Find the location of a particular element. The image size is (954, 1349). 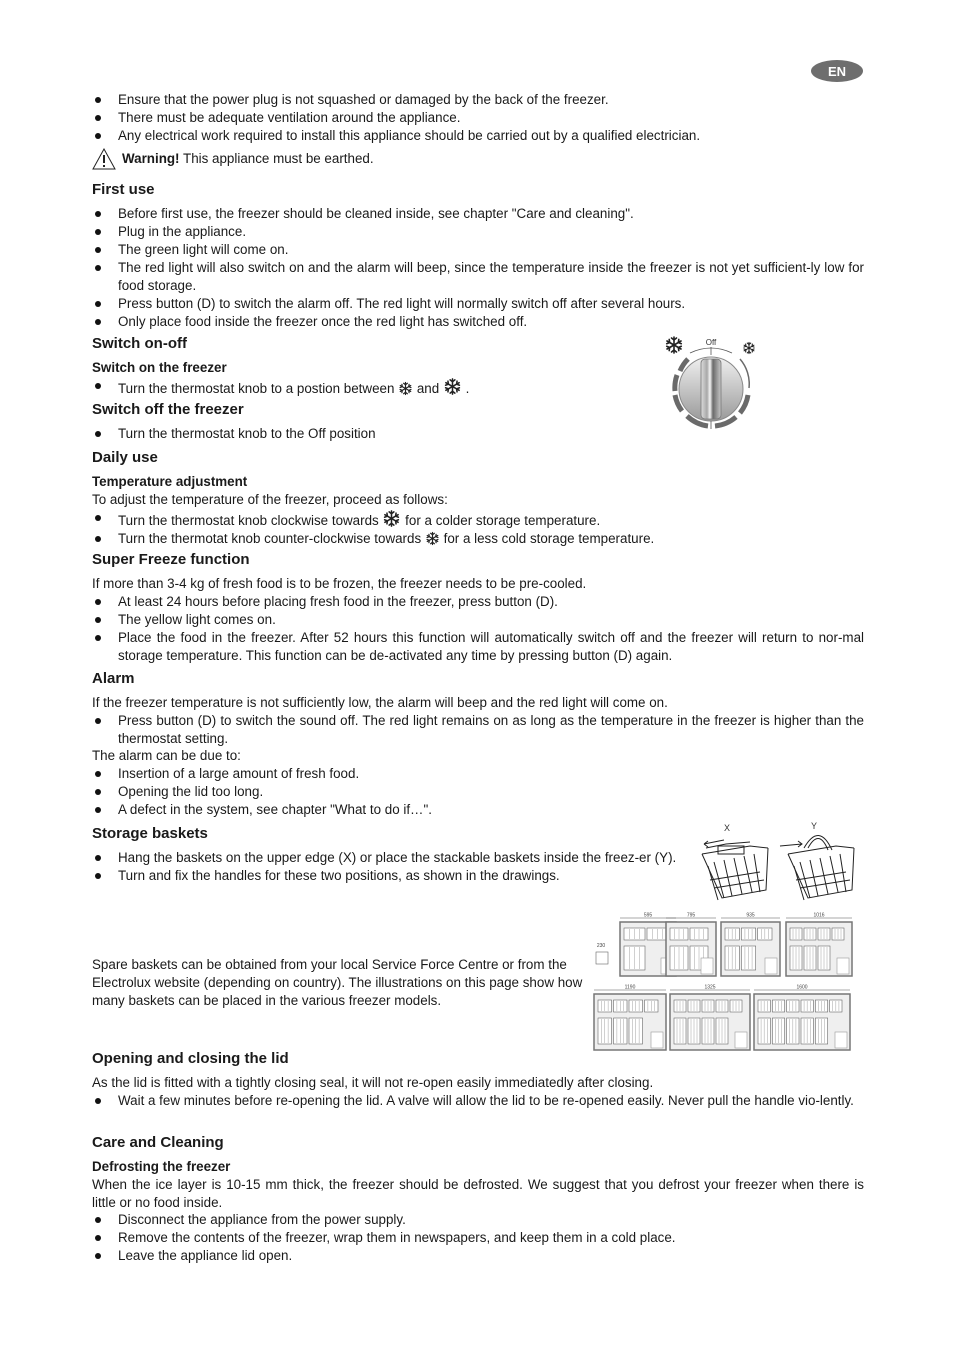

section-heading-super-freeze: Super Freeze function is located at coordinates (171, 559).